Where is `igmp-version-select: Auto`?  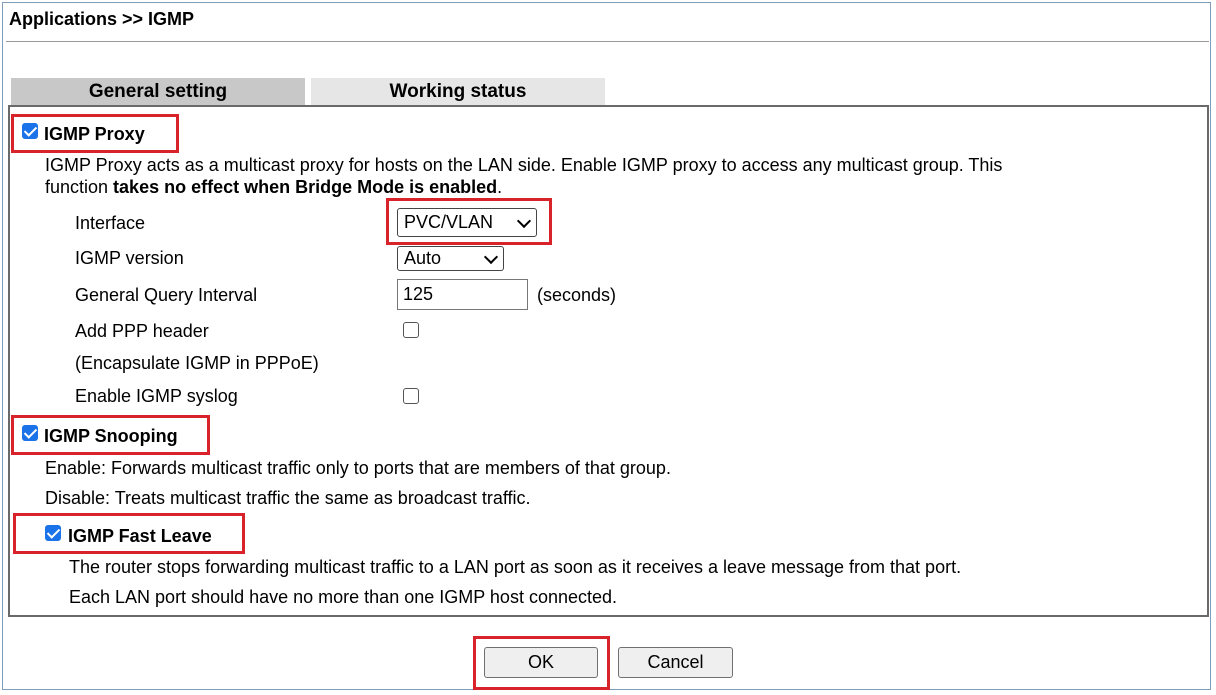 igmp-version-select: Auto is located at coordinates (450, 258).